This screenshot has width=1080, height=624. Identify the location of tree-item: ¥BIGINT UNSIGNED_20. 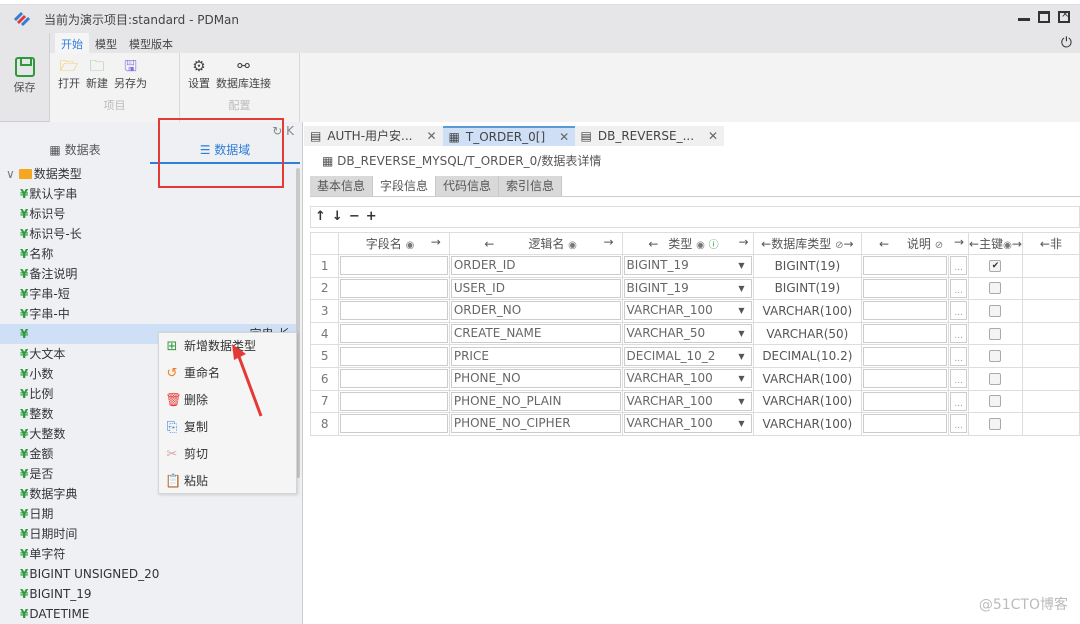
(148, 574).